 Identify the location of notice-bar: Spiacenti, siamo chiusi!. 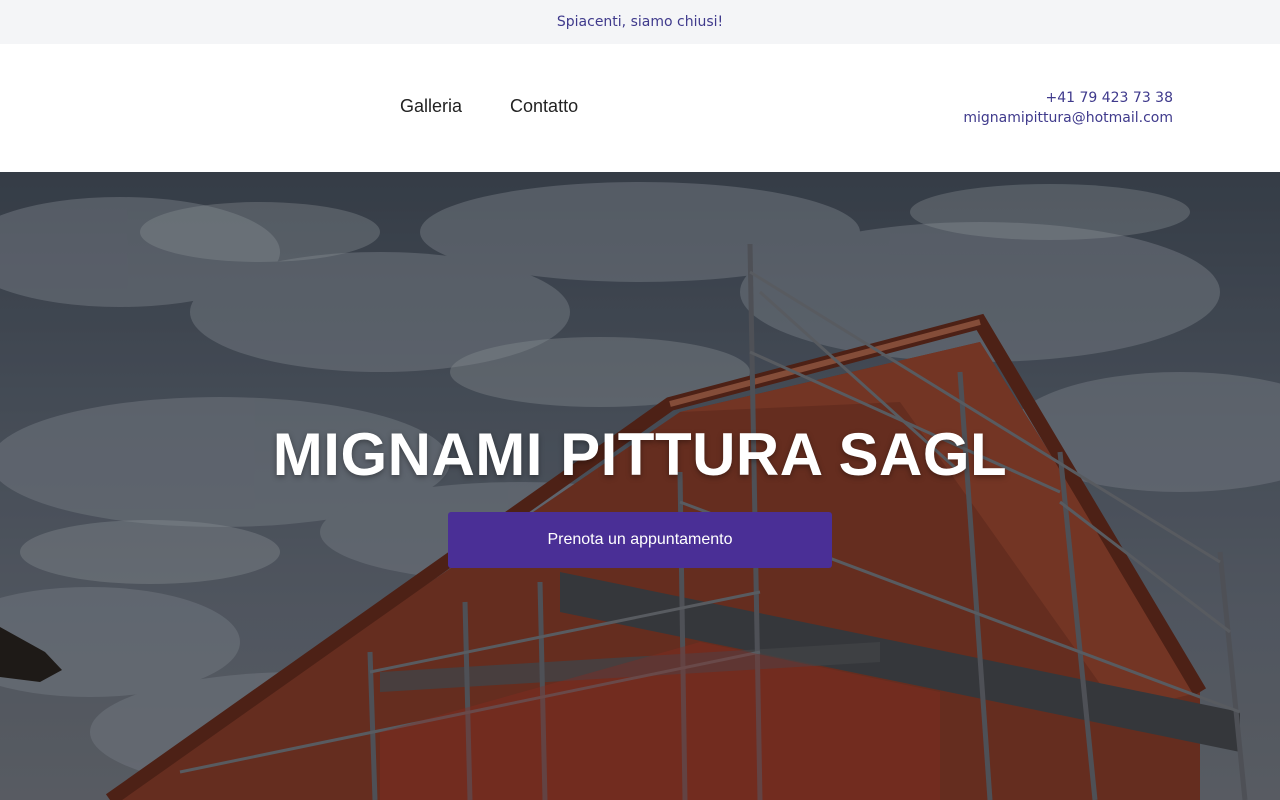
(640, 22).